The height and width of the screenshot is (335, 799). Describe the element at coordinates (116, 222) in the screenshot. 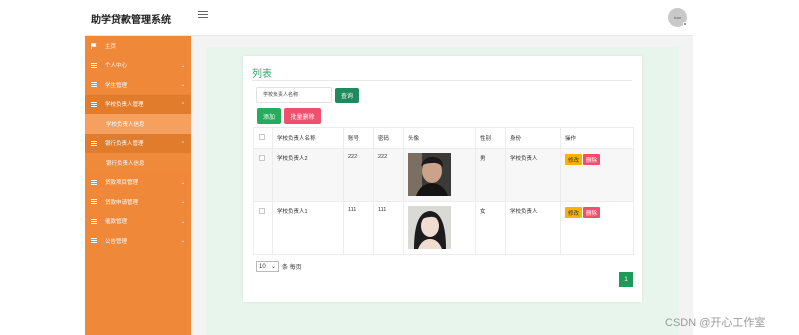

I see `sidebar-item-label: 催款管理` at that location.